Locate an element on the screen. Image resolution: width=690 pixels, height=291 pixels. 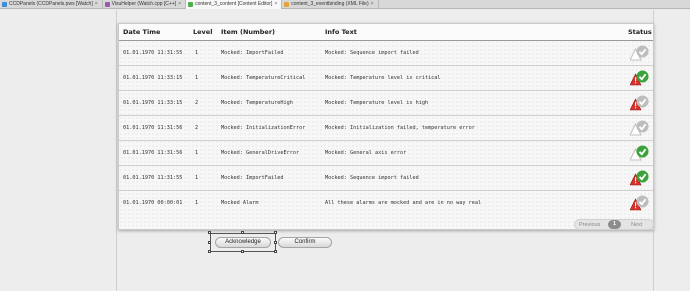
tab-content-editor: content_3_content [Content Editor] × is located at coordinates (234, 4).